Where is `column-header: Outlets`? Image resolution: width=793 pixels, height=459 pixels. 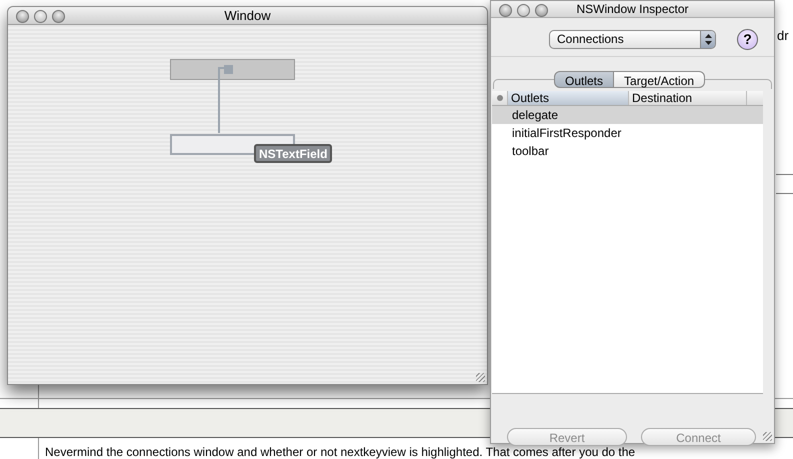
column-header: Outlets is located at coordinates (568, 98).